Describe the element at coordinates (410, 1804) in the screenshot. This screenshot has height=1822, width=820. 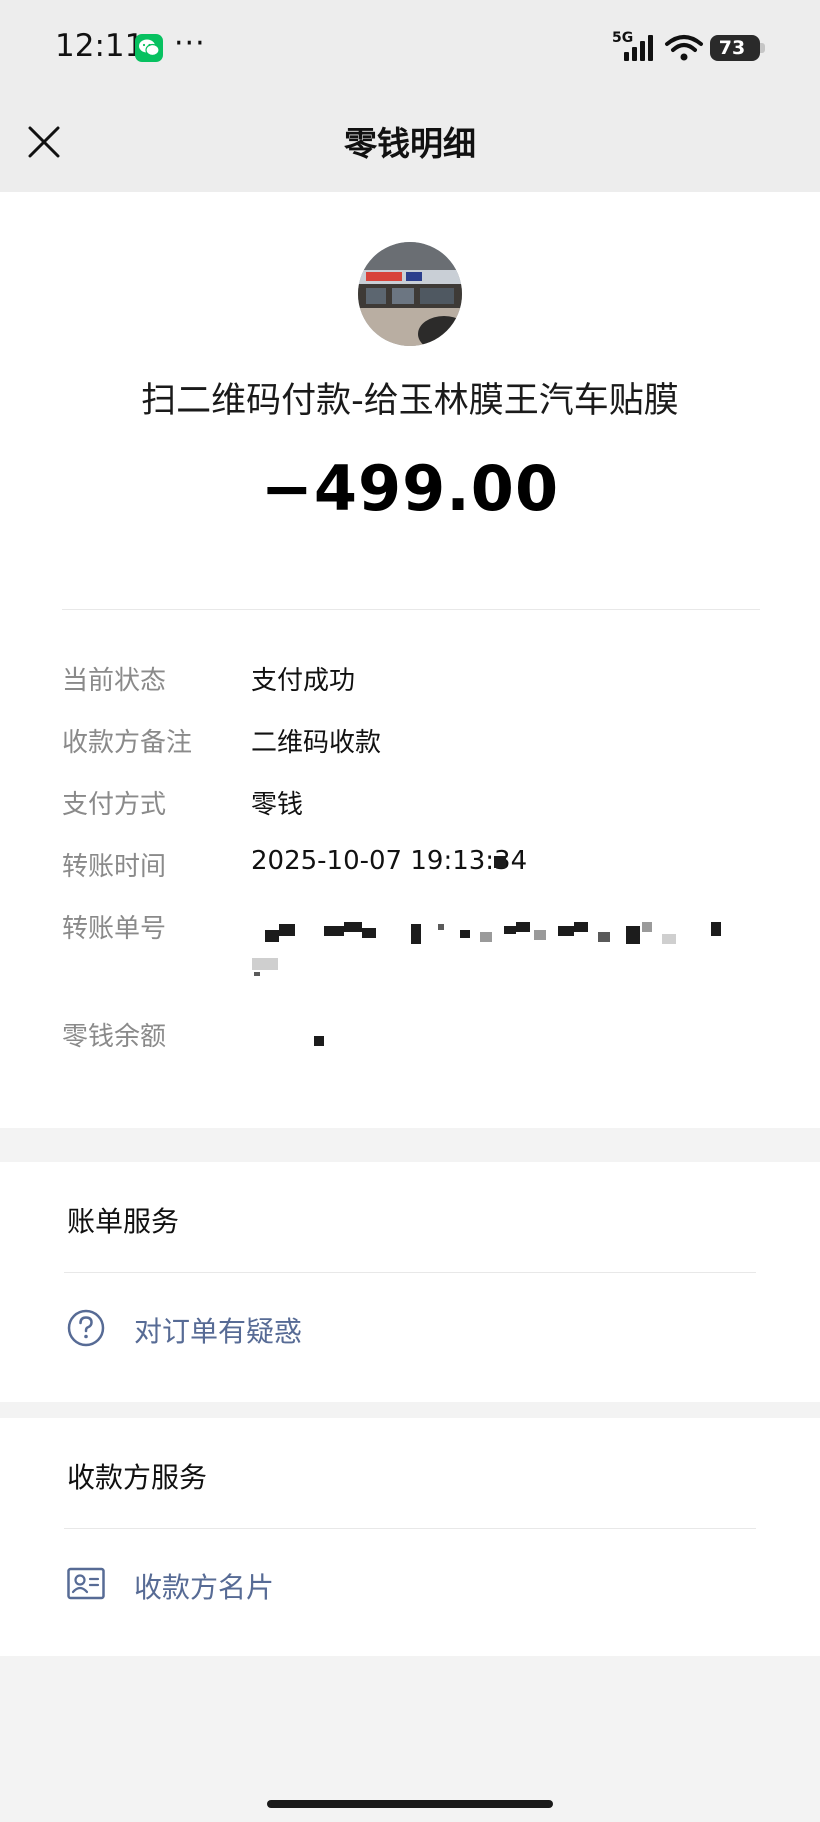
I see `home-indicator` at that location.